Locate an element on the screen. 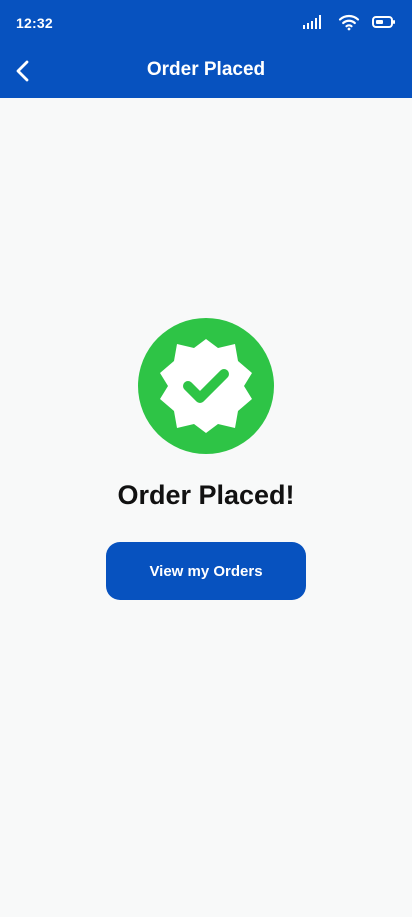  status-icons is located at coordinates (349, 22).